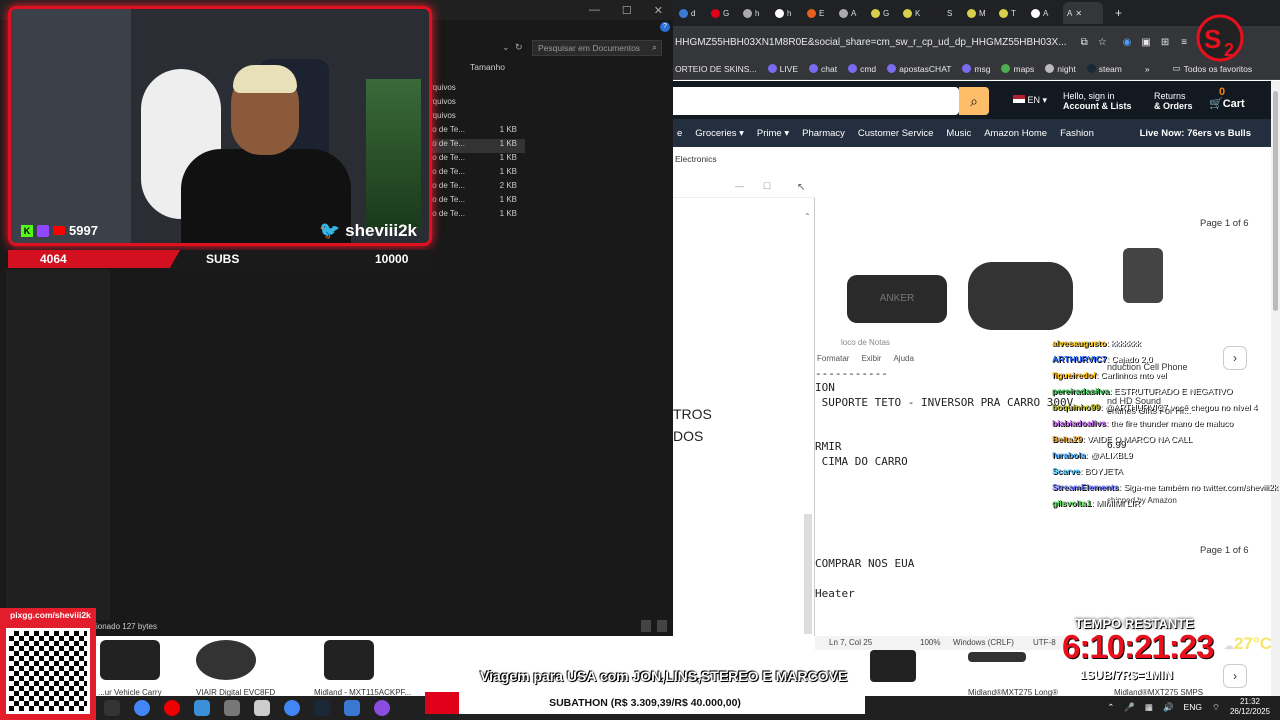  Describe the element at coordinates (1216, 707) in the screenshot. I see `wifi-icon: ⌔` at that location.